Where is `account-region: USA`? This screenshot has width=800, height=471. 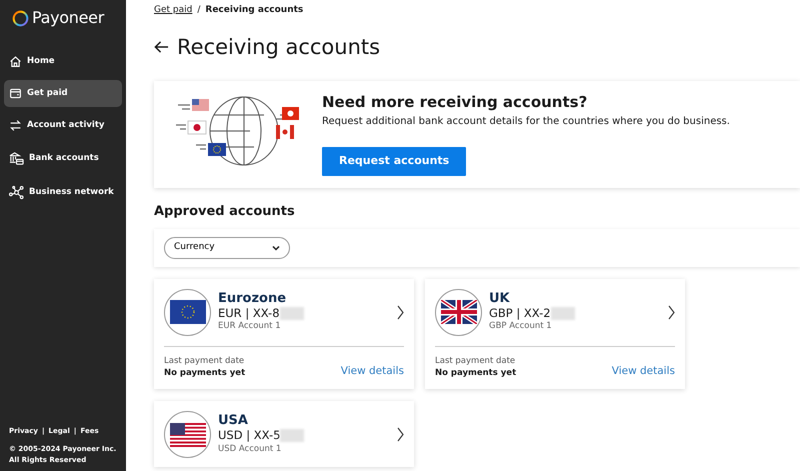
account-region: USA is located at coordinates (233, 421).